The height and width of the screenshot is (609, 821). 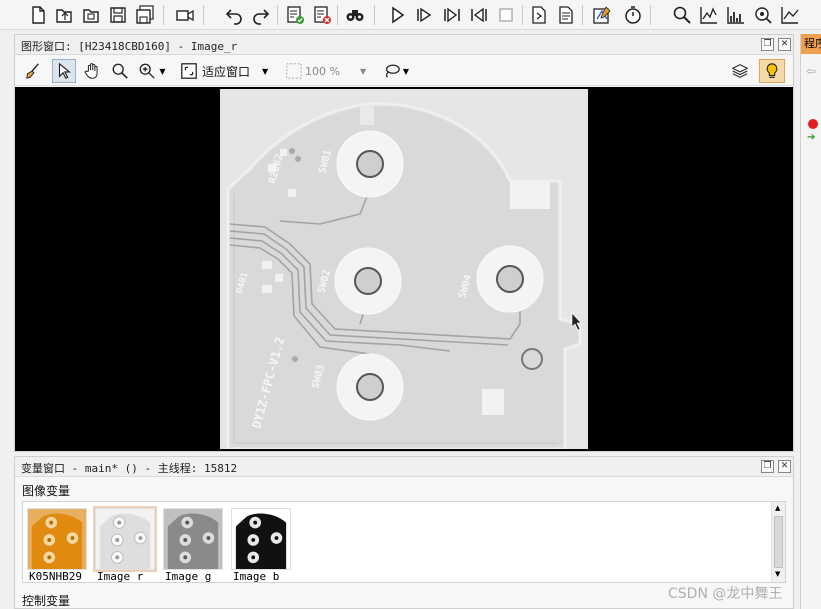 I want to click on fit-window-icon, so click(x=189, y=71).